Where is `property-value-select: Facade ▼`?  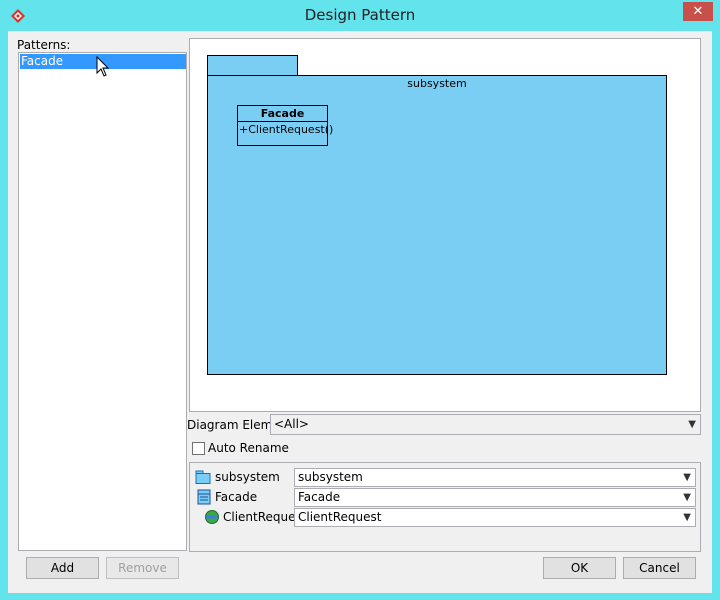 property-value-select: Facade ▼ is located at coordinates (495, 497).